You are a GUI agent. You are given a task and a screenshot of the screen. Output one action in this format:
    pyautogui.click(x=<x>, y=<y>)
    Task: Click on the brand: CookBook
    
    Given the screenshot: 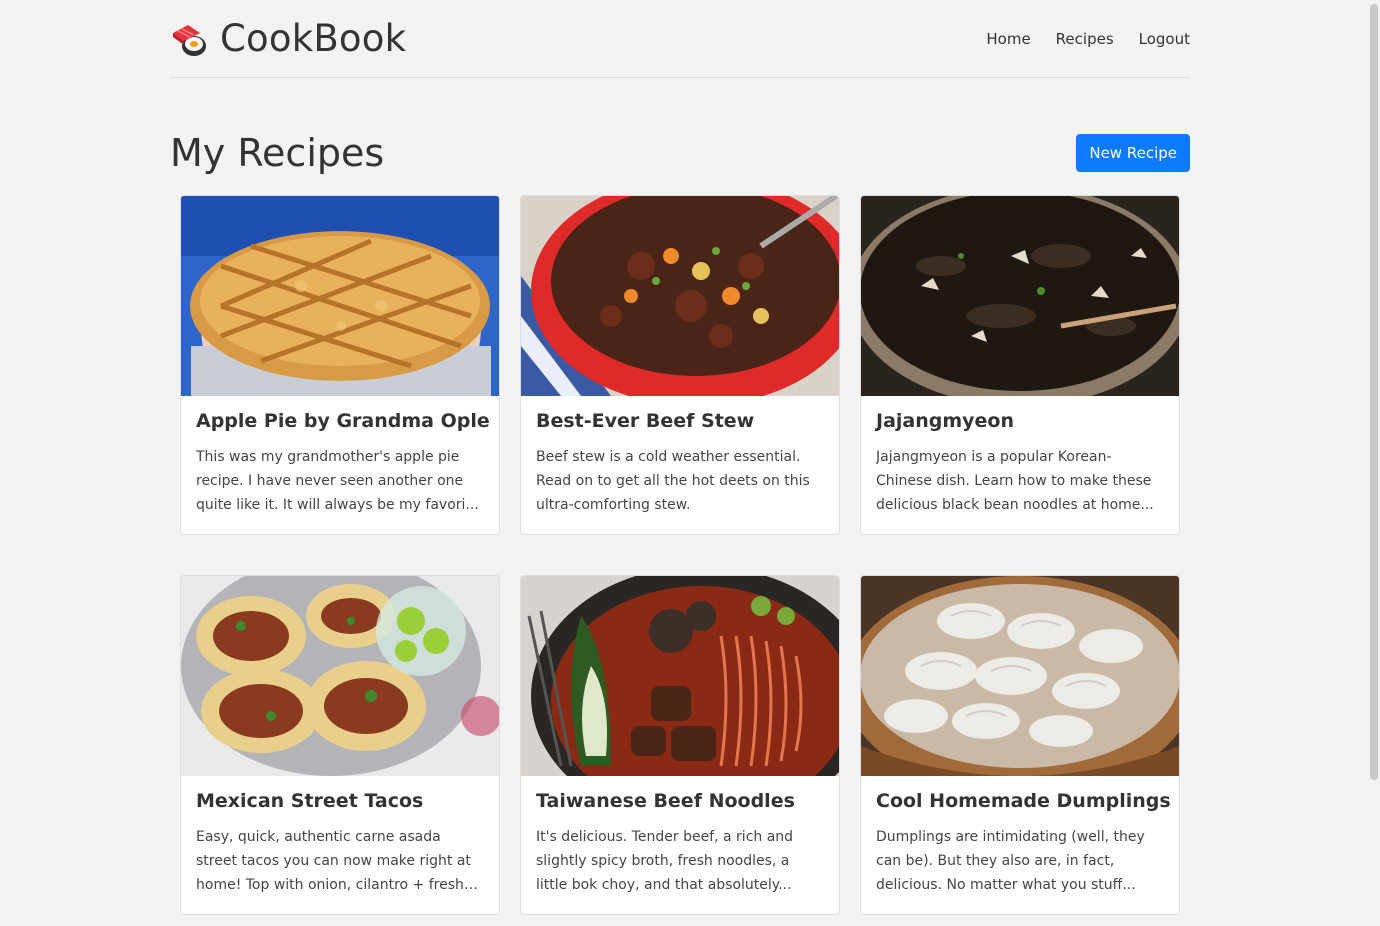 What is the action you would take?
    pyautogui.click(x=288, y=38)
    